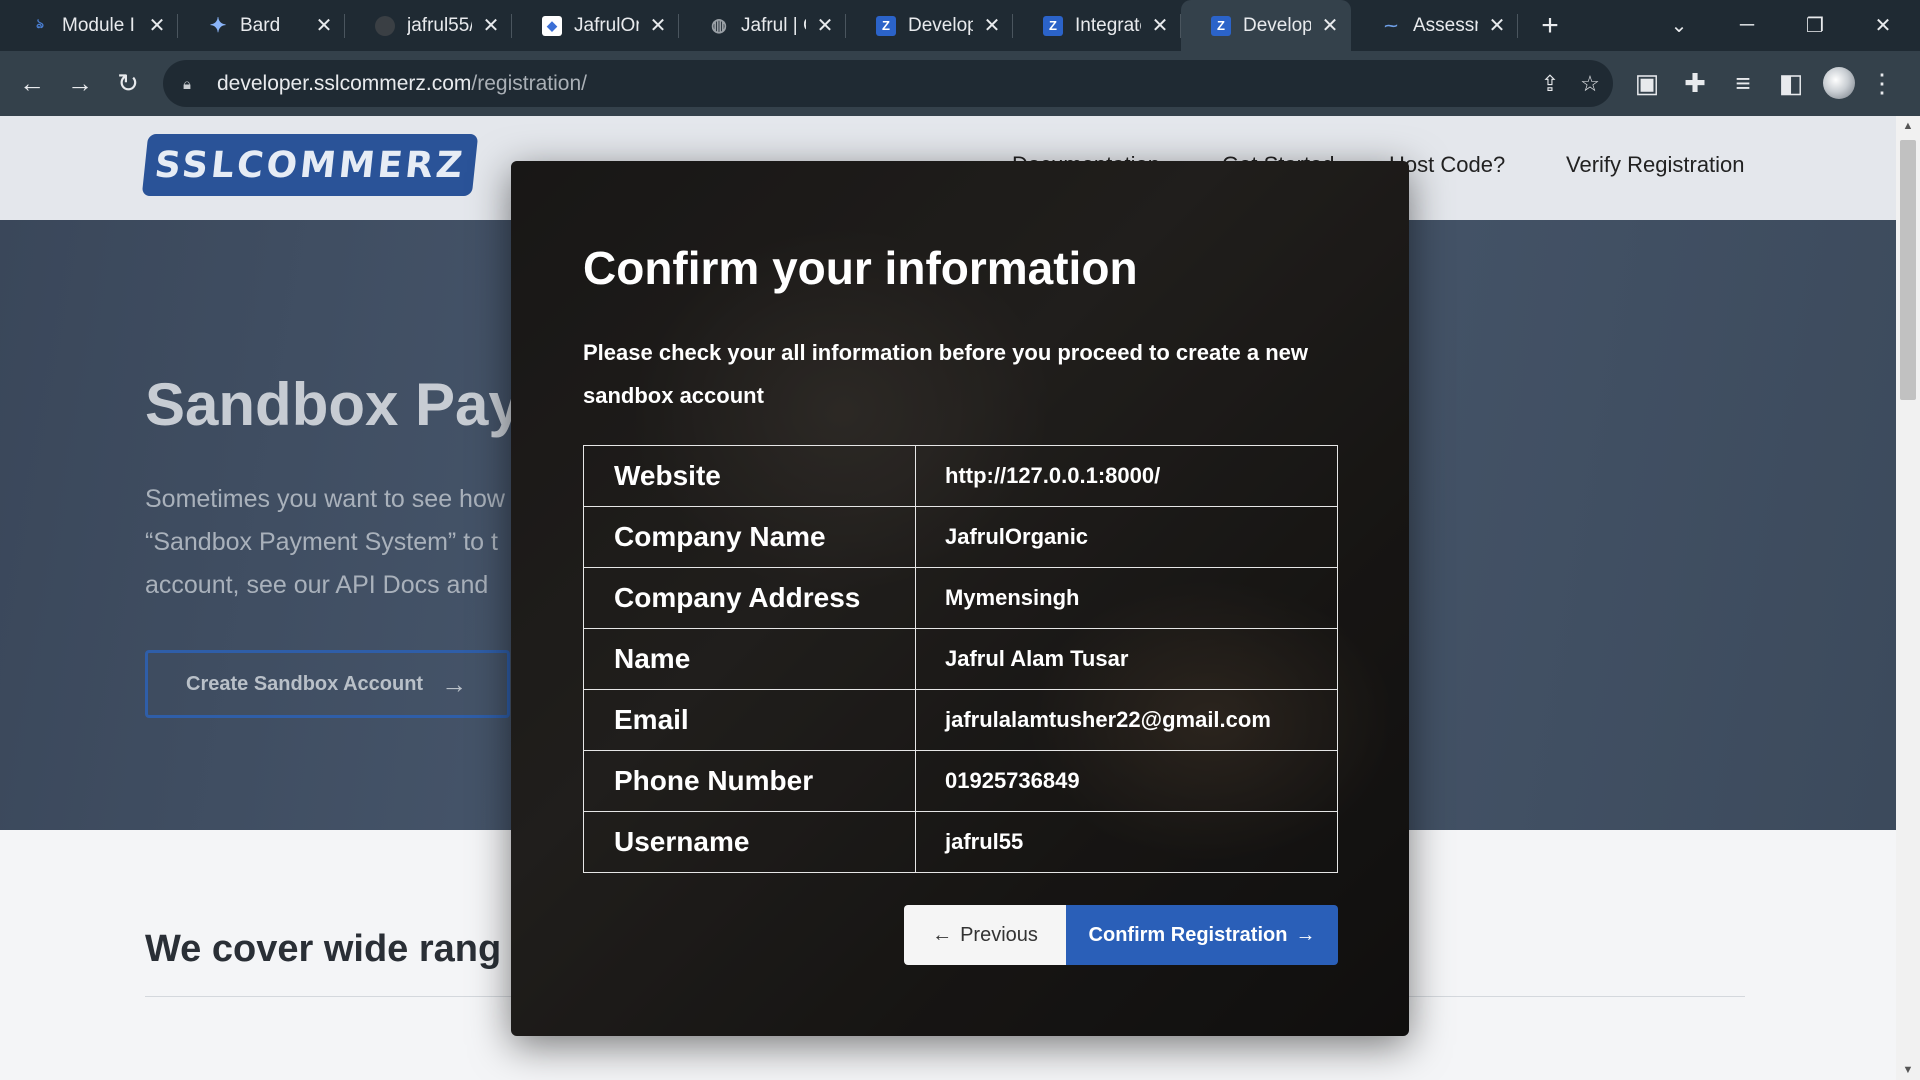 This screenshot has height=1080, width=1920. I want to click on tab-label: Integrate, so click(1108, 25).